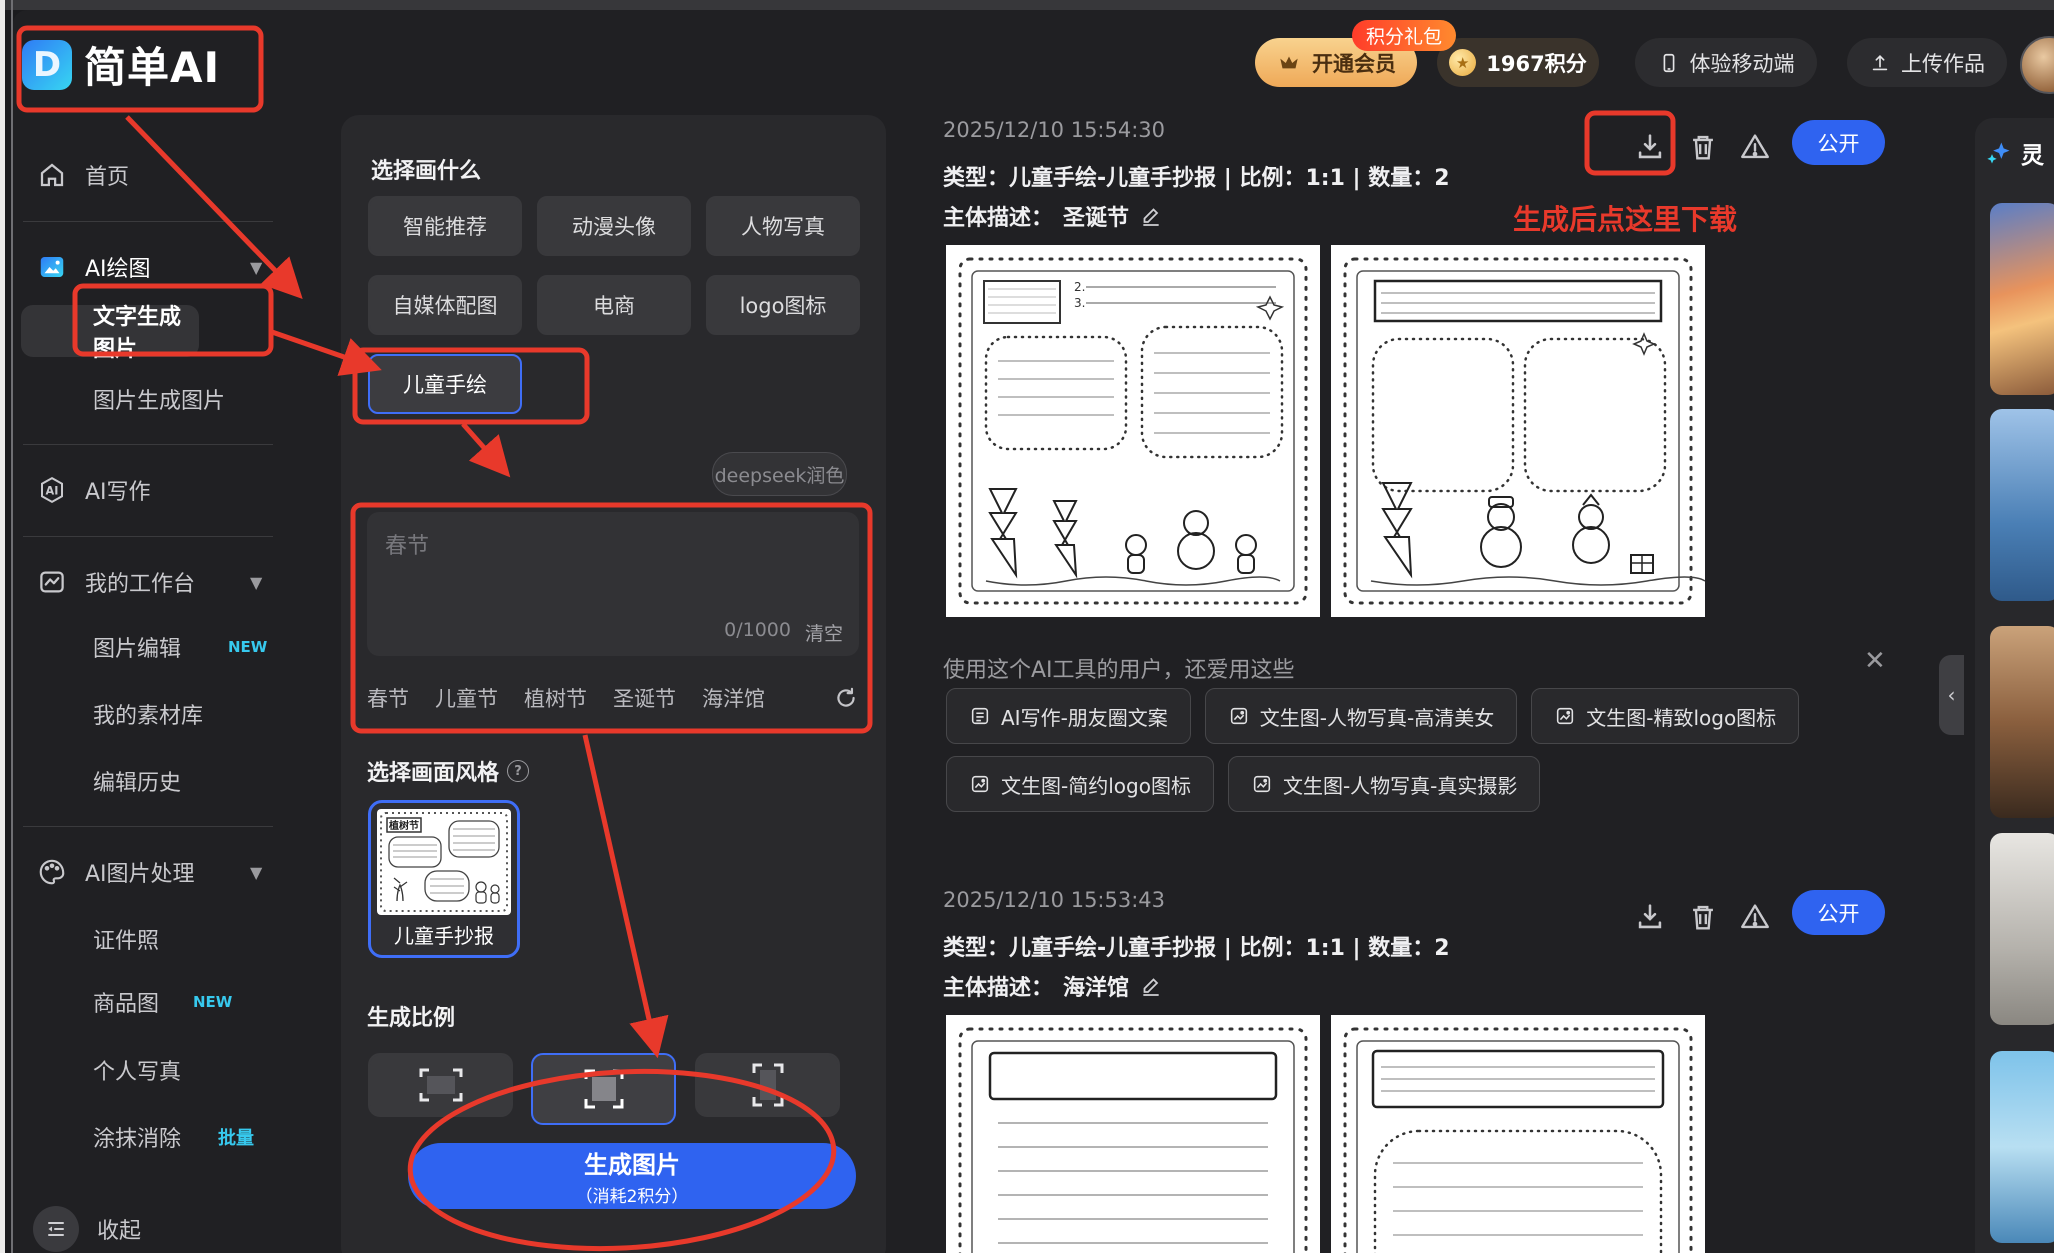 The width and height of the screenshot is (2054, 1253). Describe the element at coordinates (1951, 695) in the screenshot. I see `strip-collapse-handle: ‹` at that location.